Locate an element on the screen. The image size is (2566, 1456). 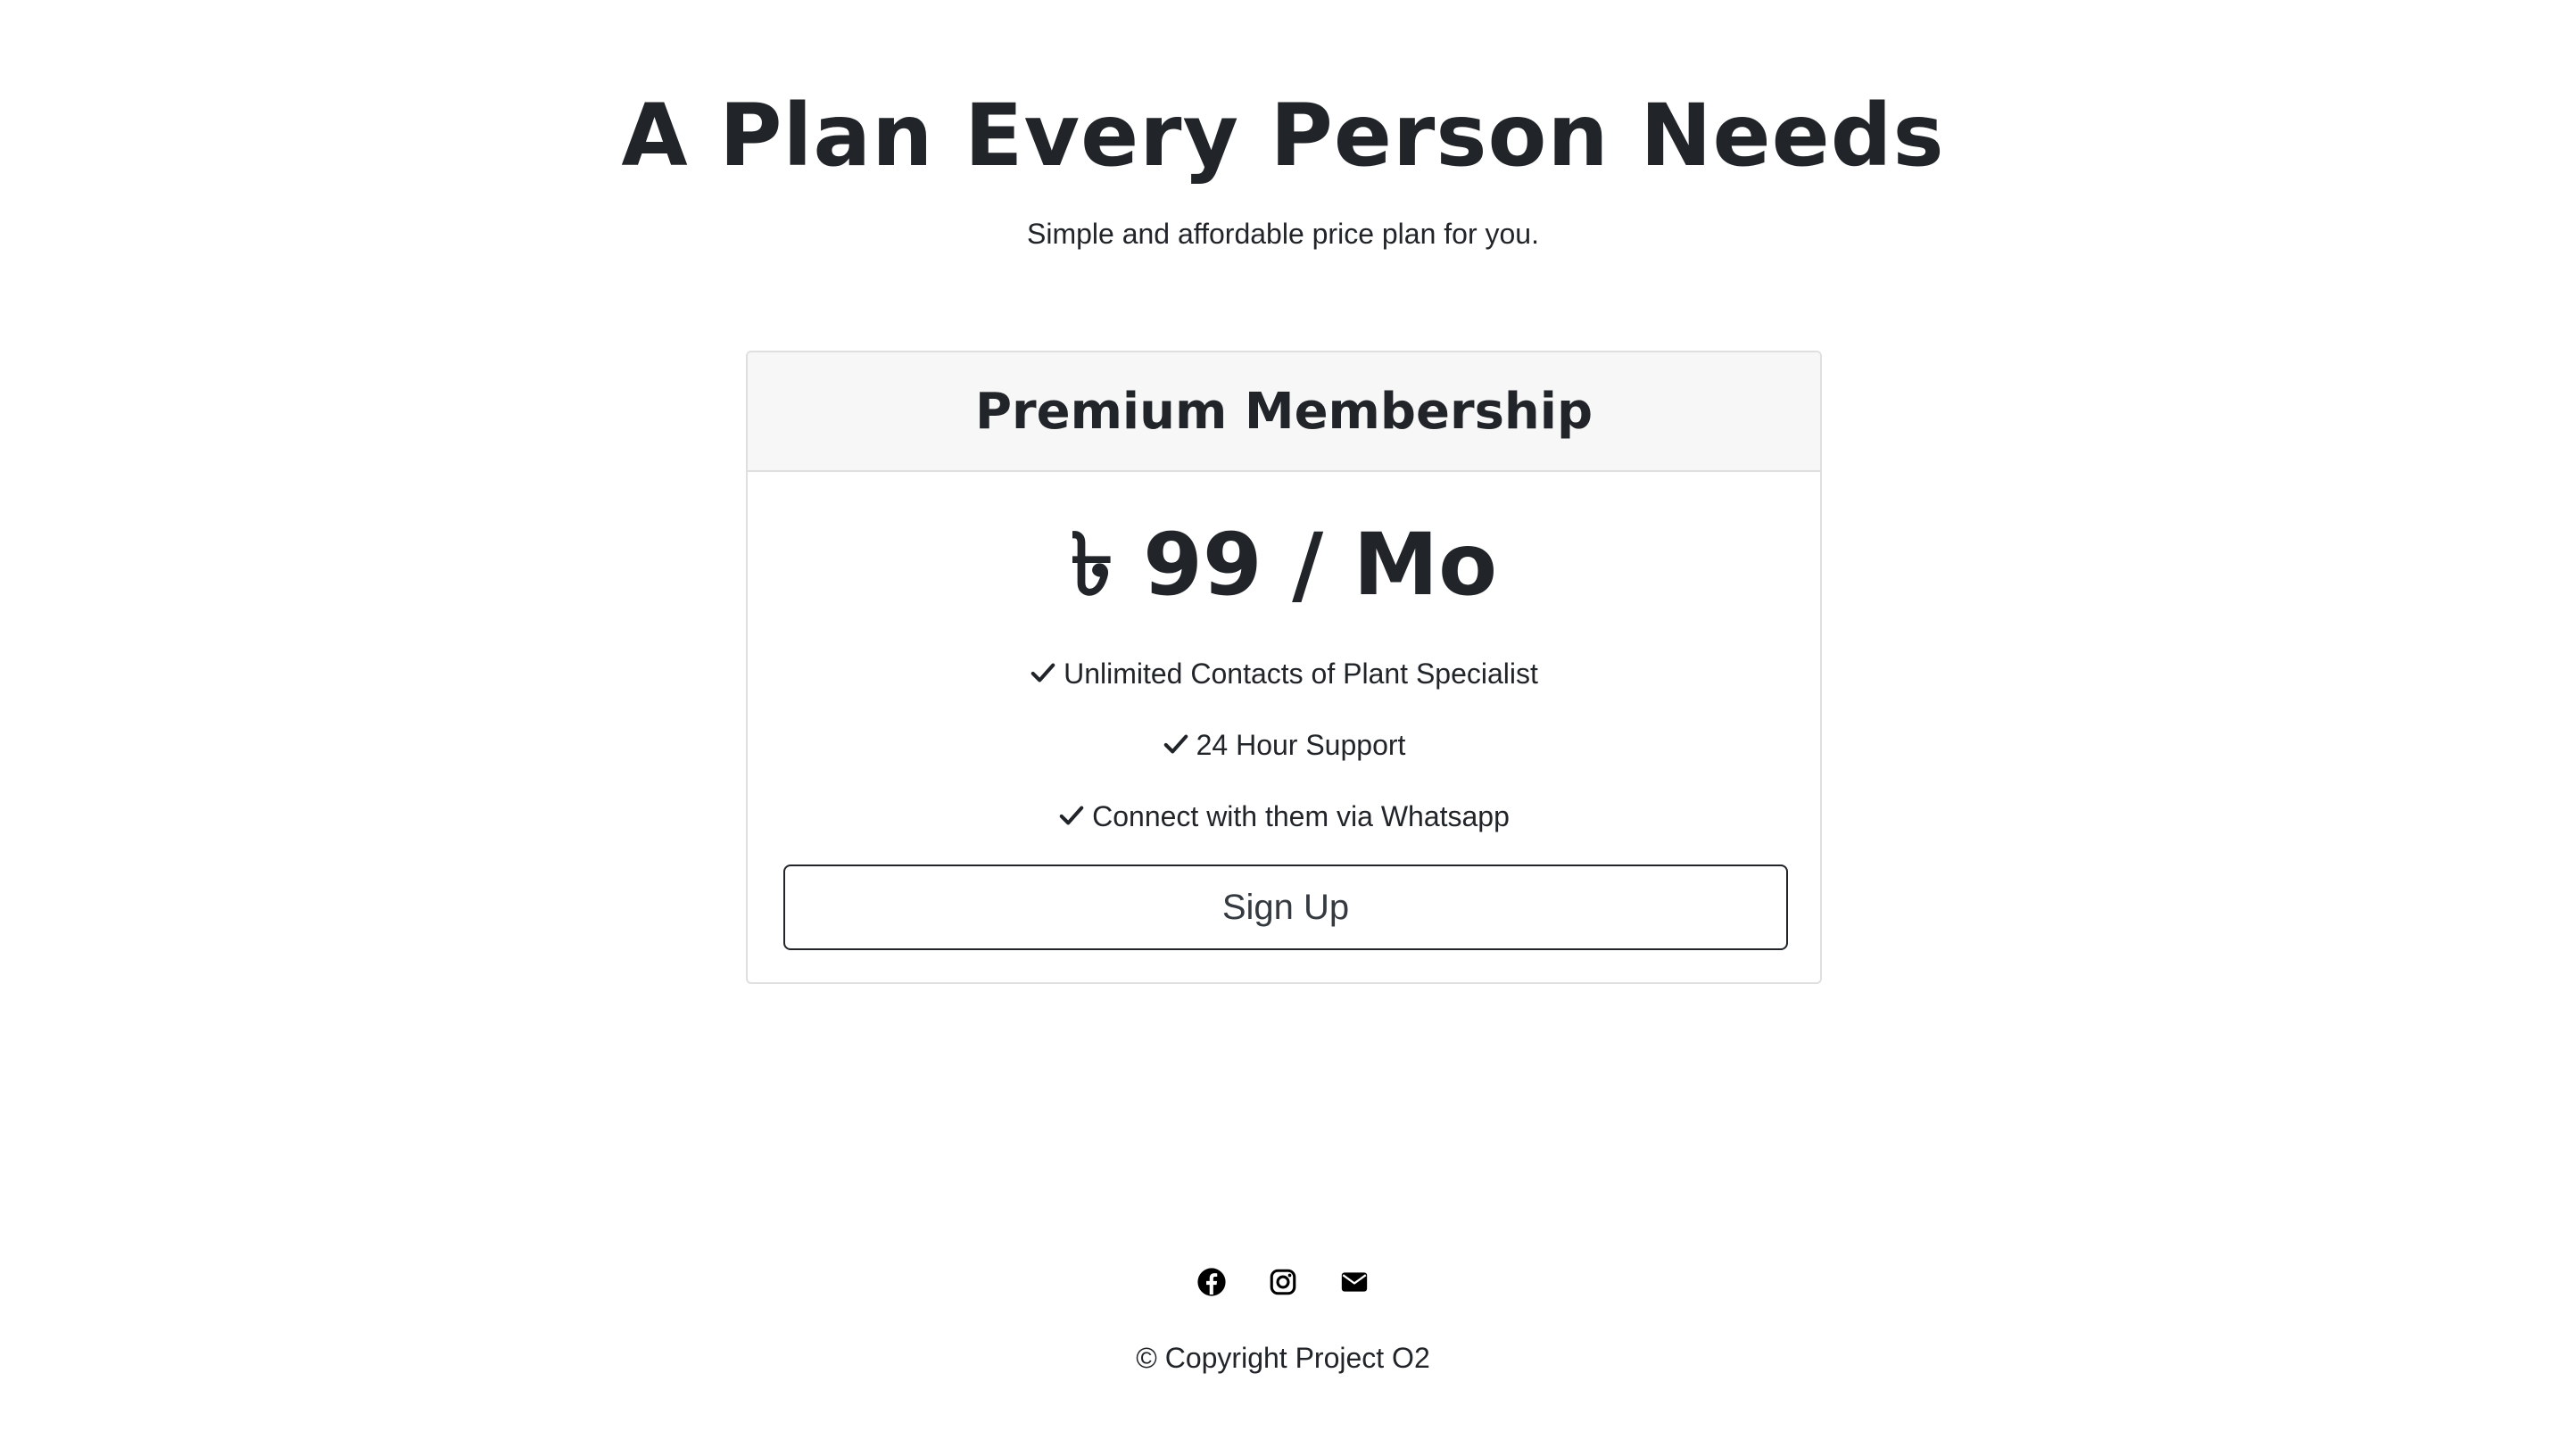
plan-name: Premium Membership is located at coordinates (1283, 412).